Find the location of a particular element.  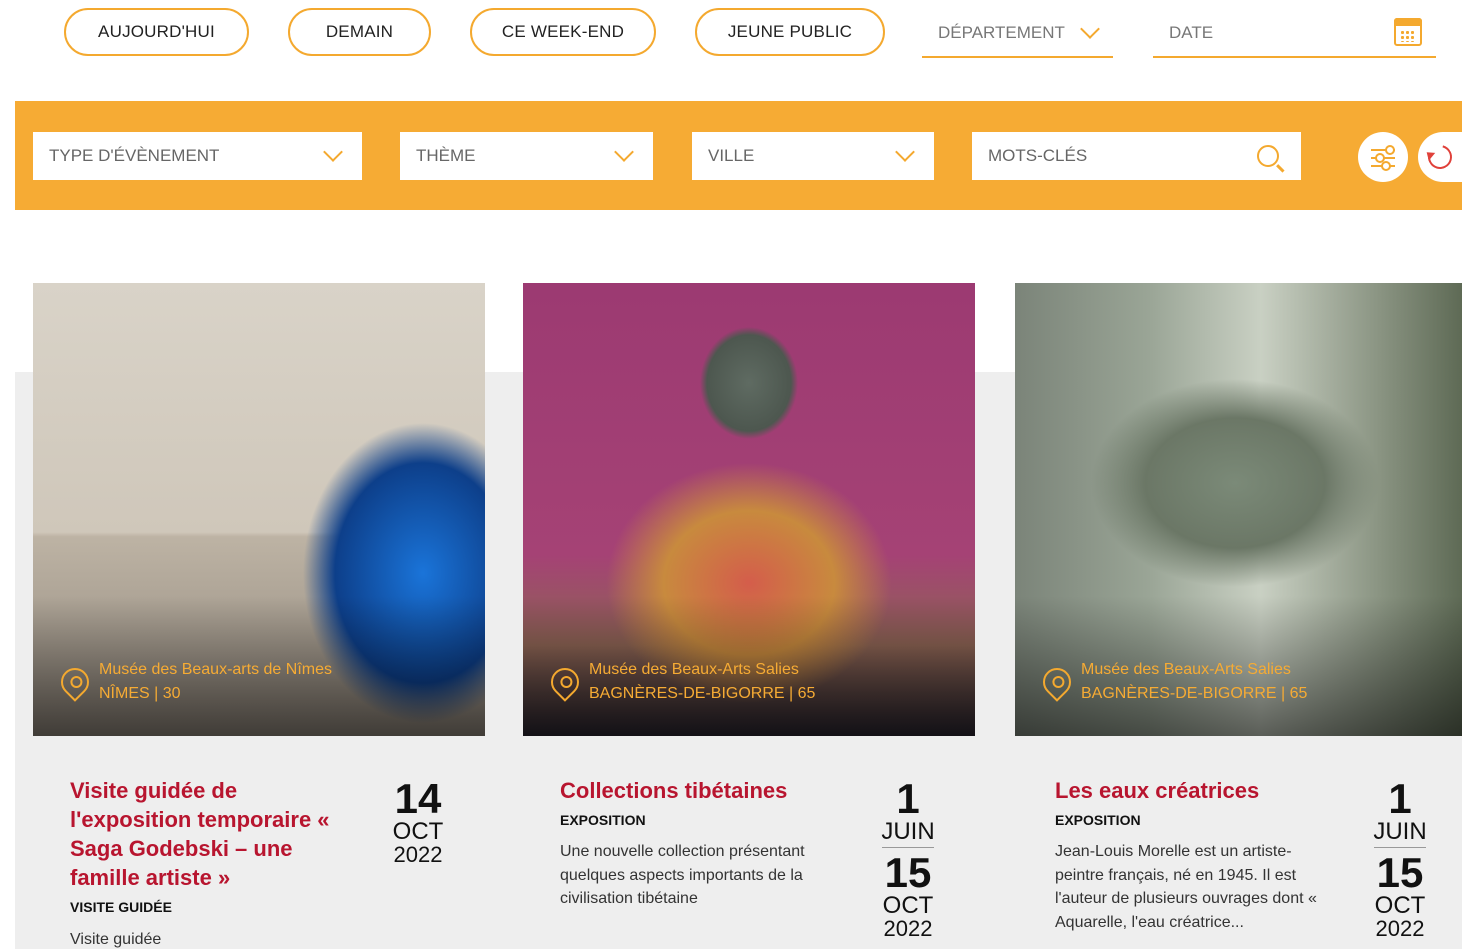

venue-city: NÎMES | 30 is located at coordinates (140, 693).